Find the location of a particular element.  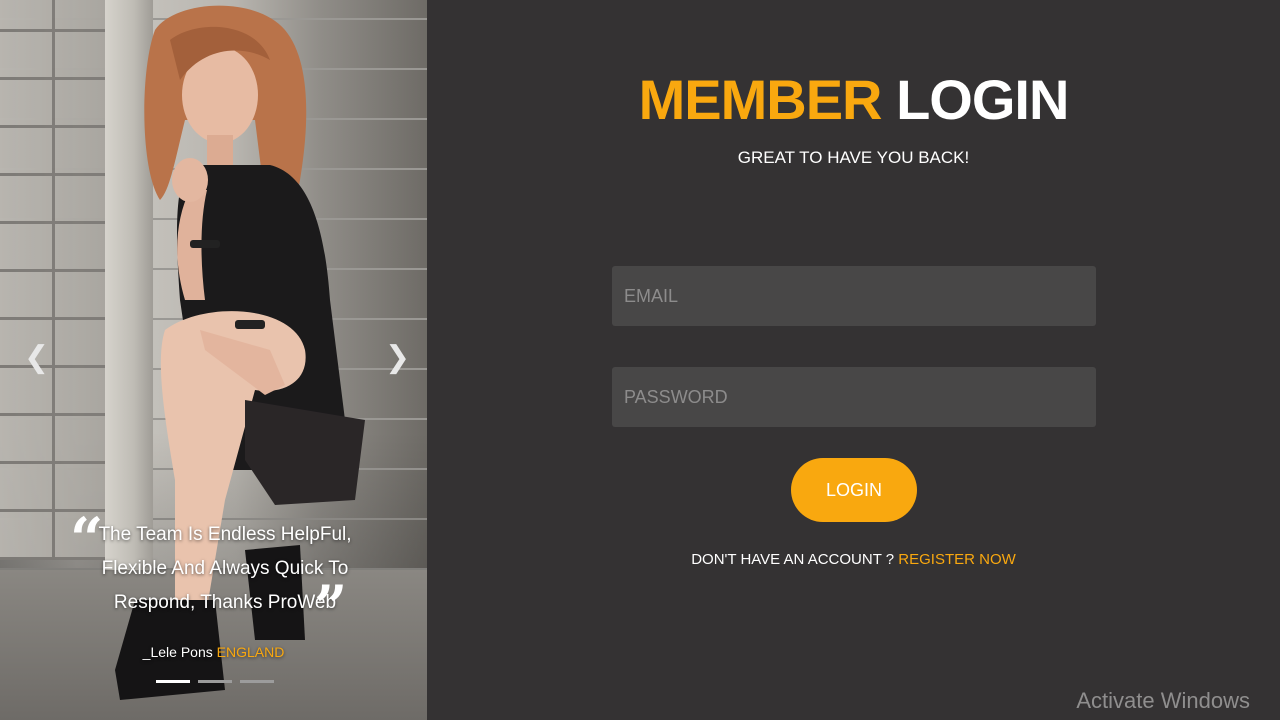

title-member: MEMBER is located at coordinates (760, 99).